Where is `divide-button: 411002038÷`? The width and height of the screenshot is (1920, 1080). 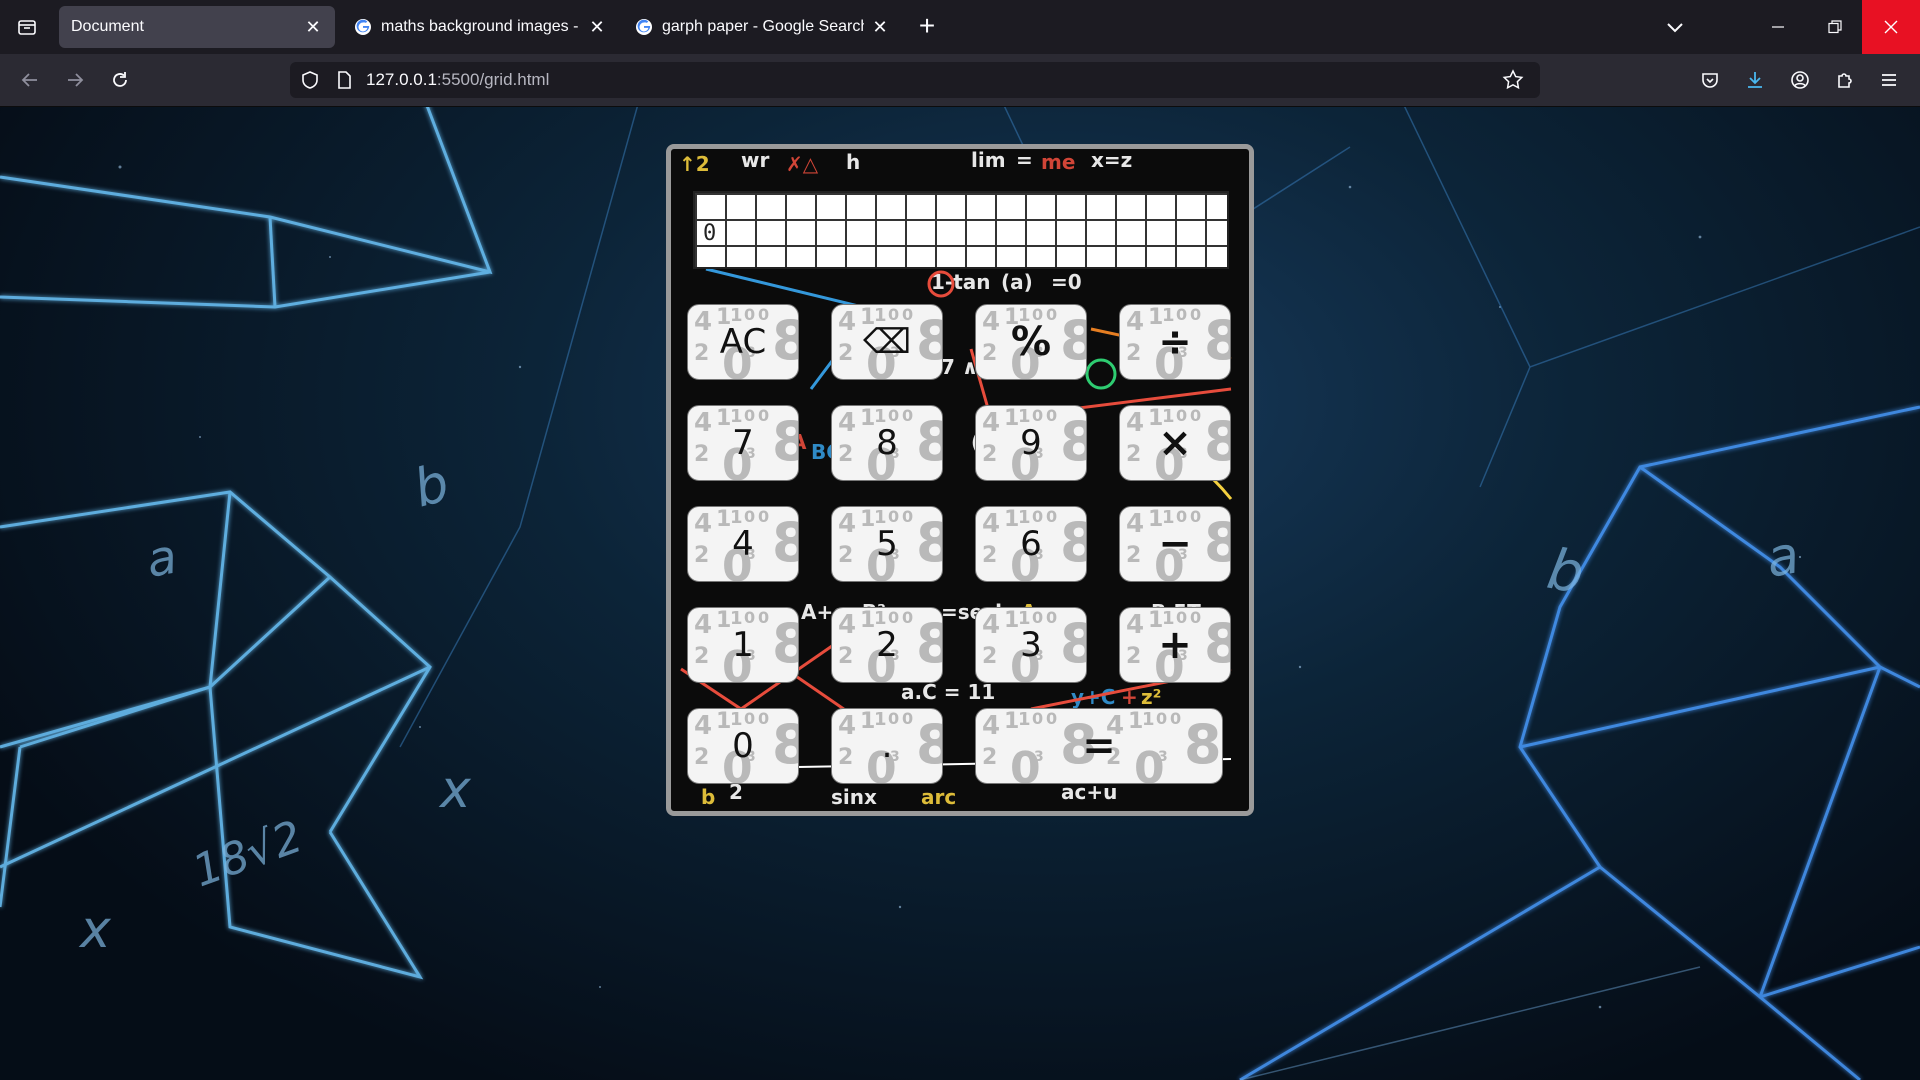 divide-button: 411002038÷ is located at coordinates (1175, 342).